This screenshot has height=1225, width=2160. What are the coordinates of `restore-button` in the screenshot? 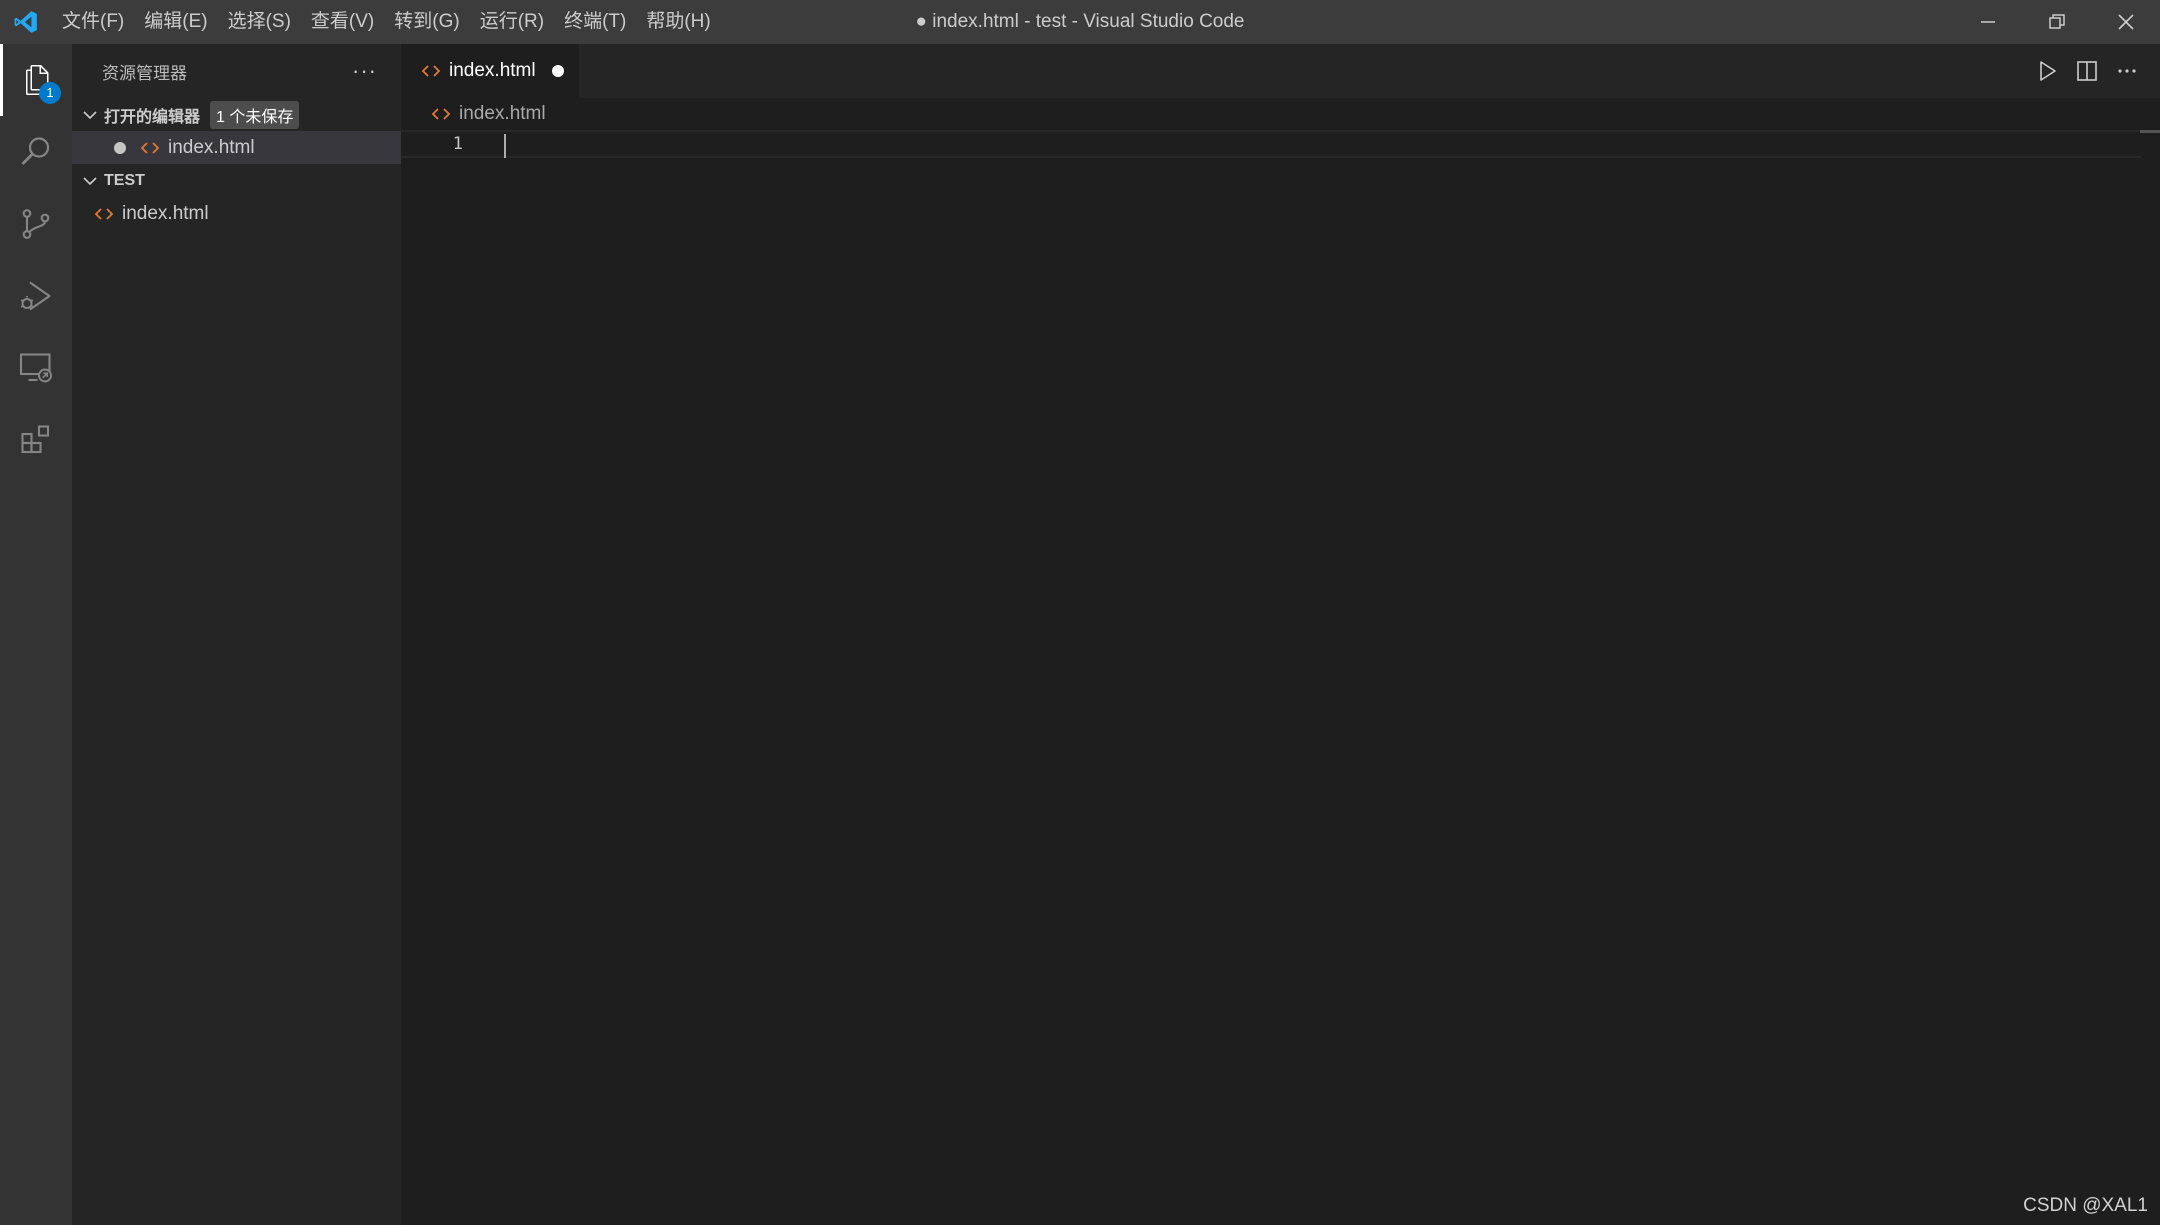 It's located at (2056, 22).